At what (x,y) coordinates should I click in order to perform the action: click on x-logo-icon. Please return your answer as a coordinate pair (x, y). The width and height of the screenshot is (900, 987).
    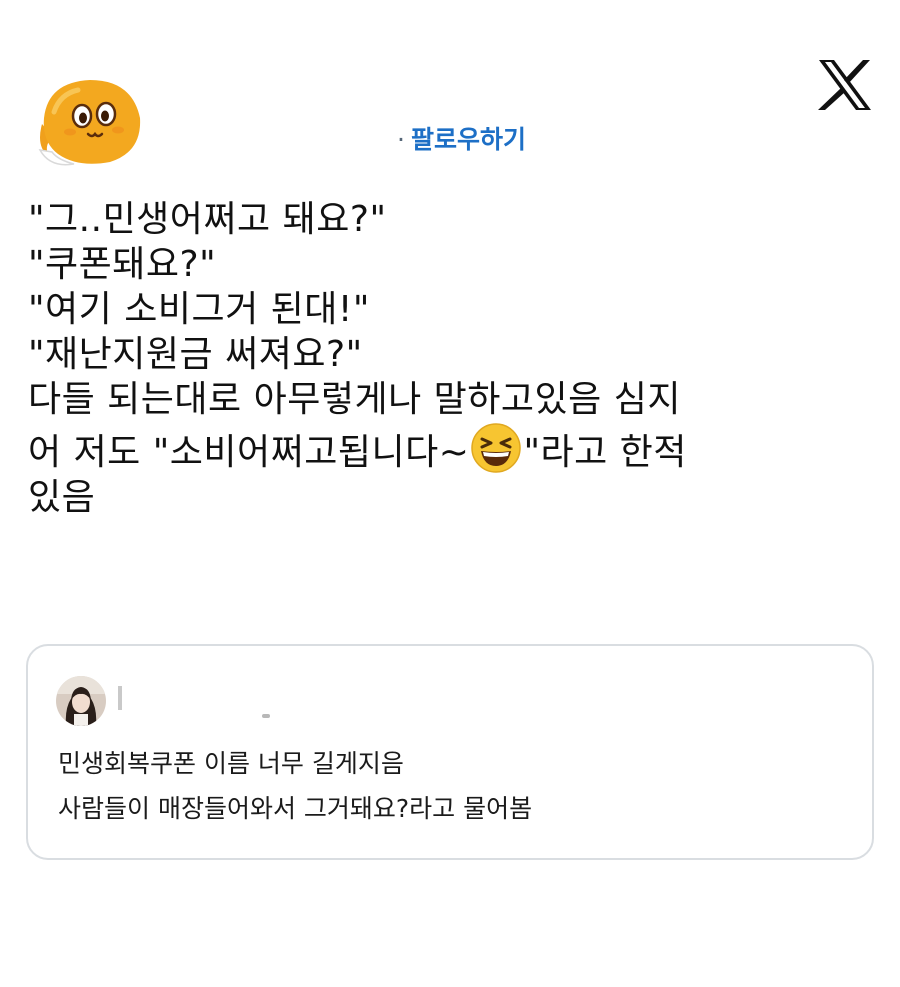
    Looking at the image, I should click on (845, 85).